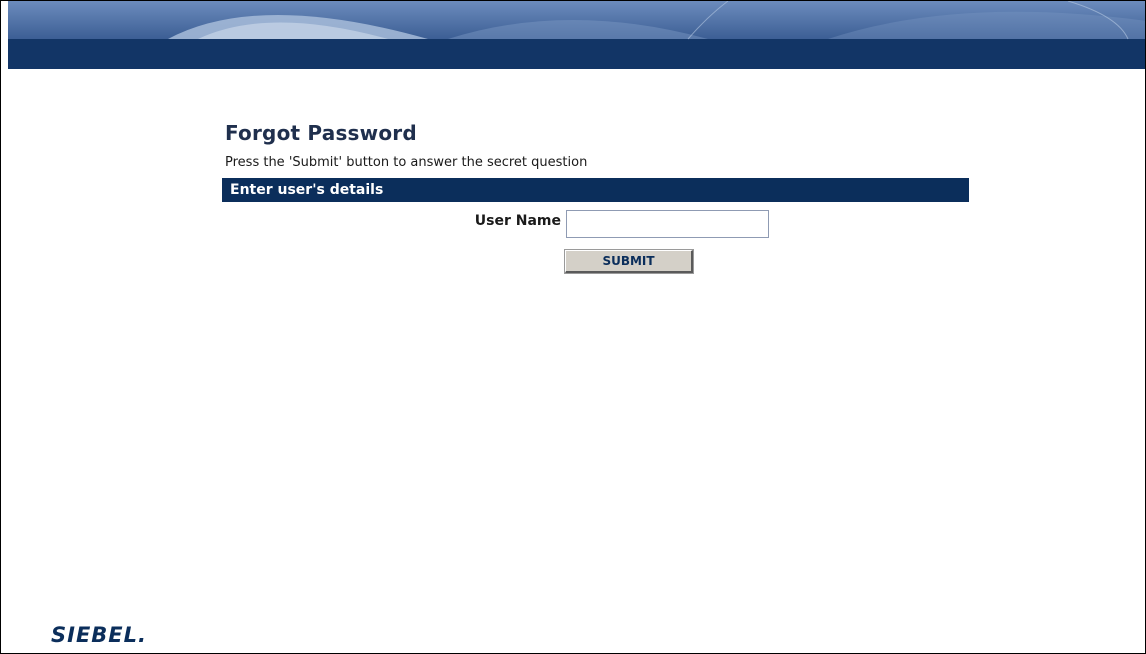  Describe the element at coordinates (667, 224) in the screenshot. I see `username-input` at that location.